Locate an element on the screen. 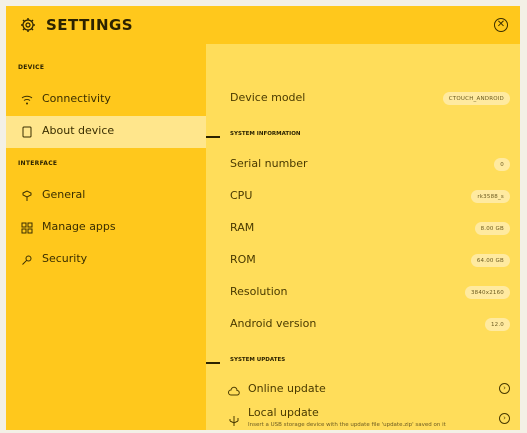 This screenshot has width=527, height=433. sidebar-item-security: Security is located at coordinates (106, 260).